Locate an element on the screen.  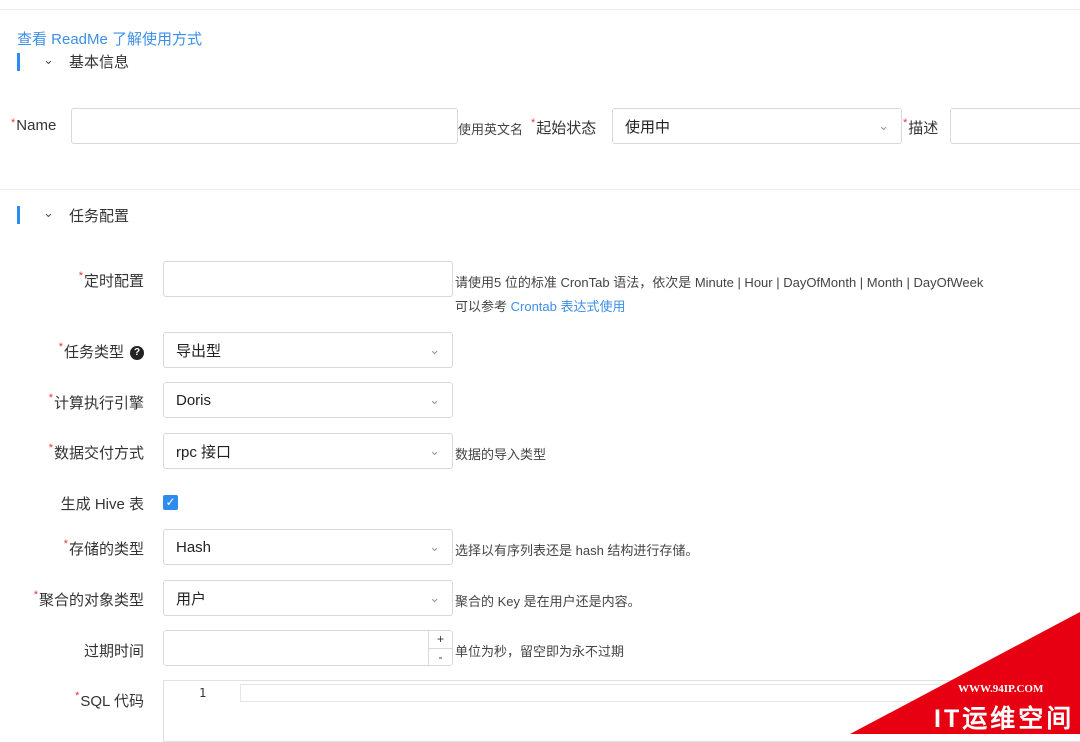
desc-input is located at coordinates (1015, 126).